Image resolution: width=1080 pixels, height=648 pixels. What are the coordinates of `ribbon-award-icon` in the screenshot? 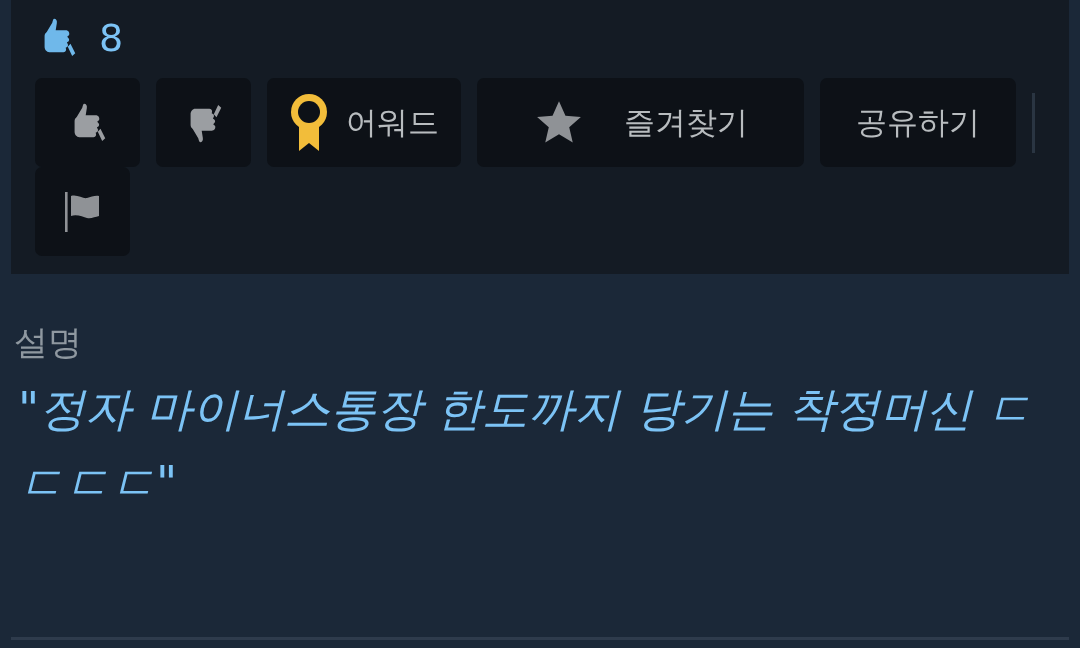 It's located at (308, 122).